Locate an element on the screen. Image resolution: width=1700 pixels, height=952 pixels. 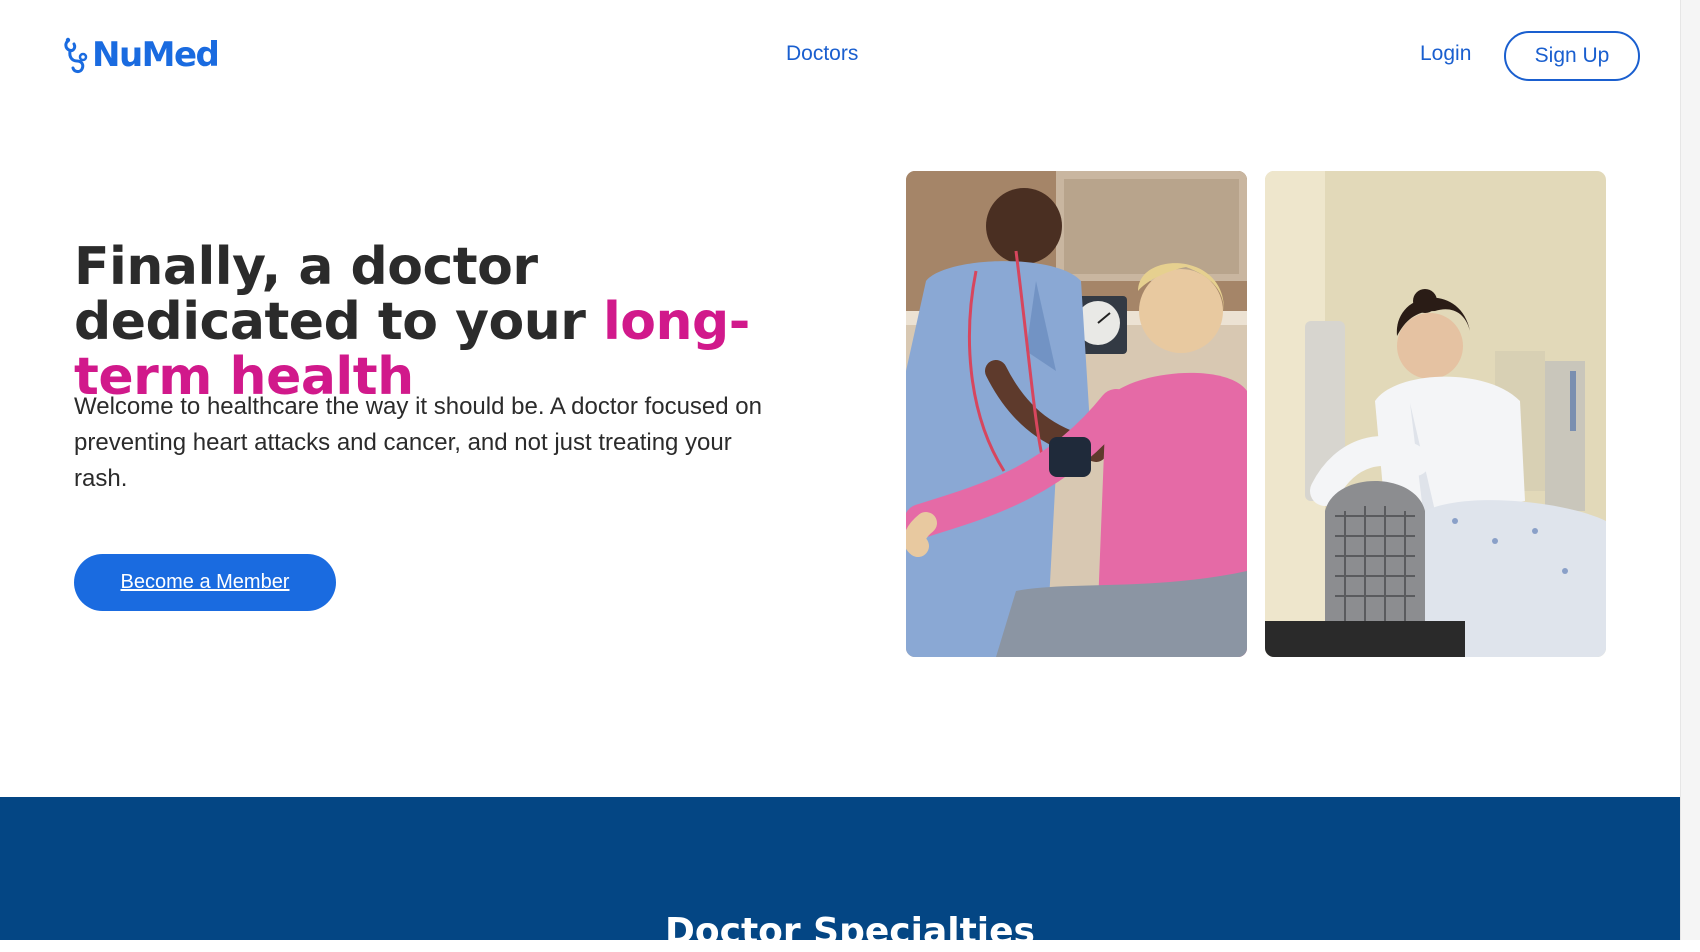
nav-login-link: Login is located at coordinates (1445, 54).